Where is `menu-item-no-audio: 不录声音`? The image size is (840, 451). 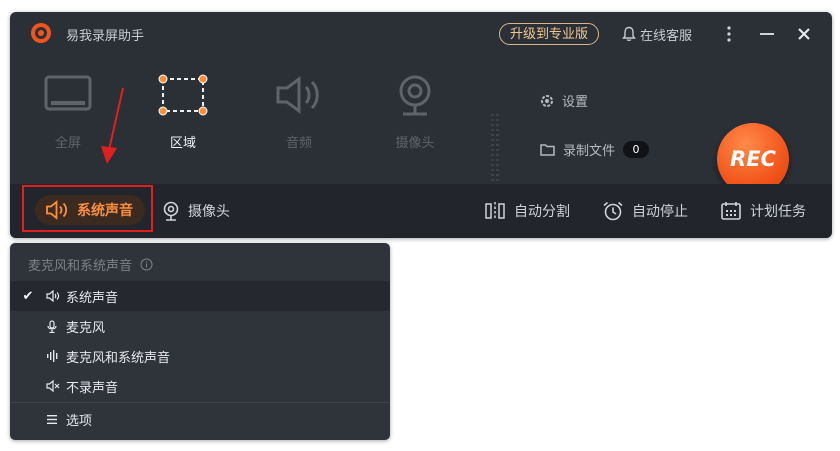
menu-item-no-audio: 不录声音 is located at coordinates (200, 386).